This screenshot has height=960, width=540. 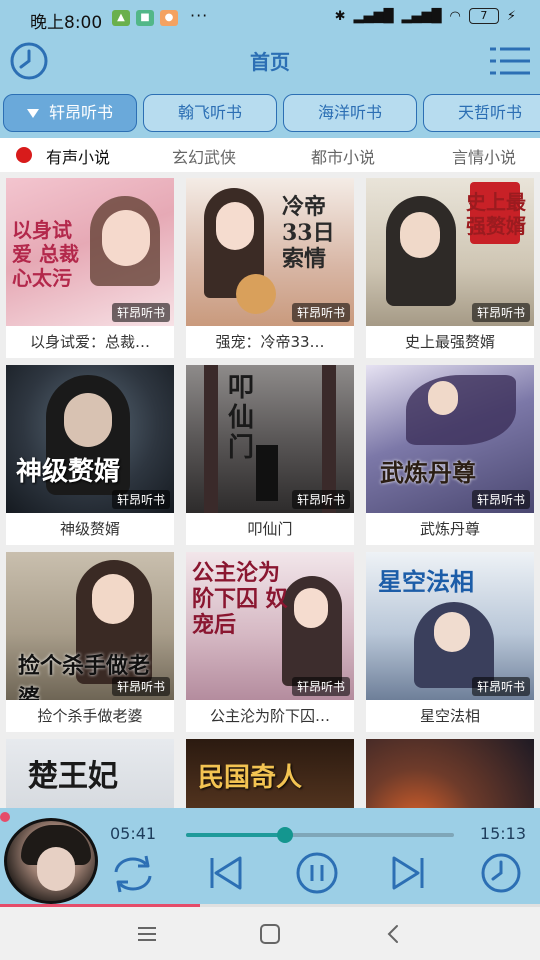 I want to click on book-cover: 神级赘婿 轩昂听书, so click(x=90, y=439).